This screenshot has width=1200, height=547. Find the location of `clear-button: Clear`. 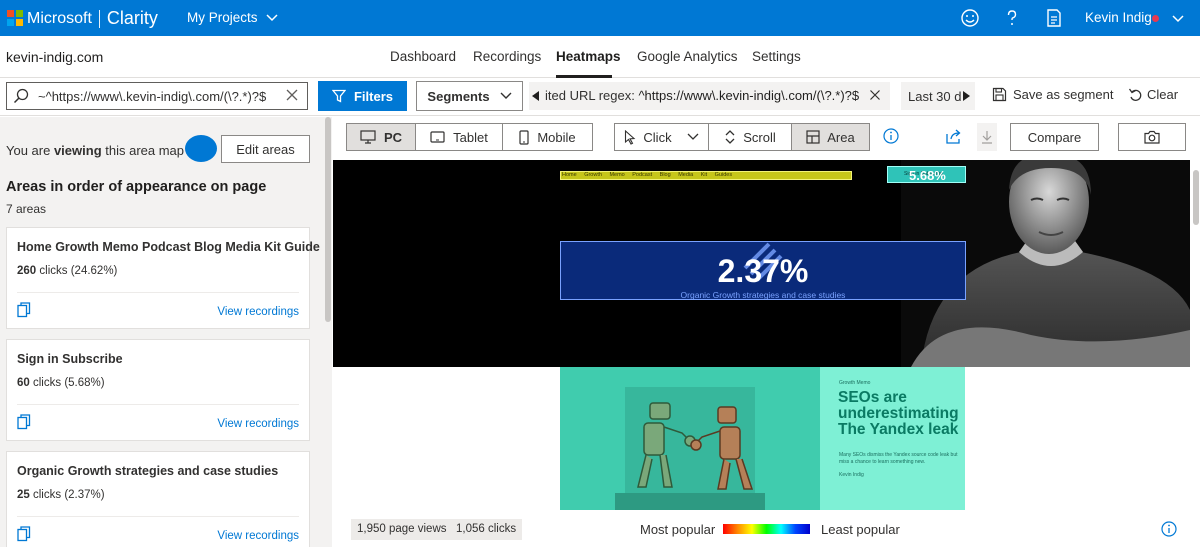

clear-button: Clear is located at coordinates (1153, 94).